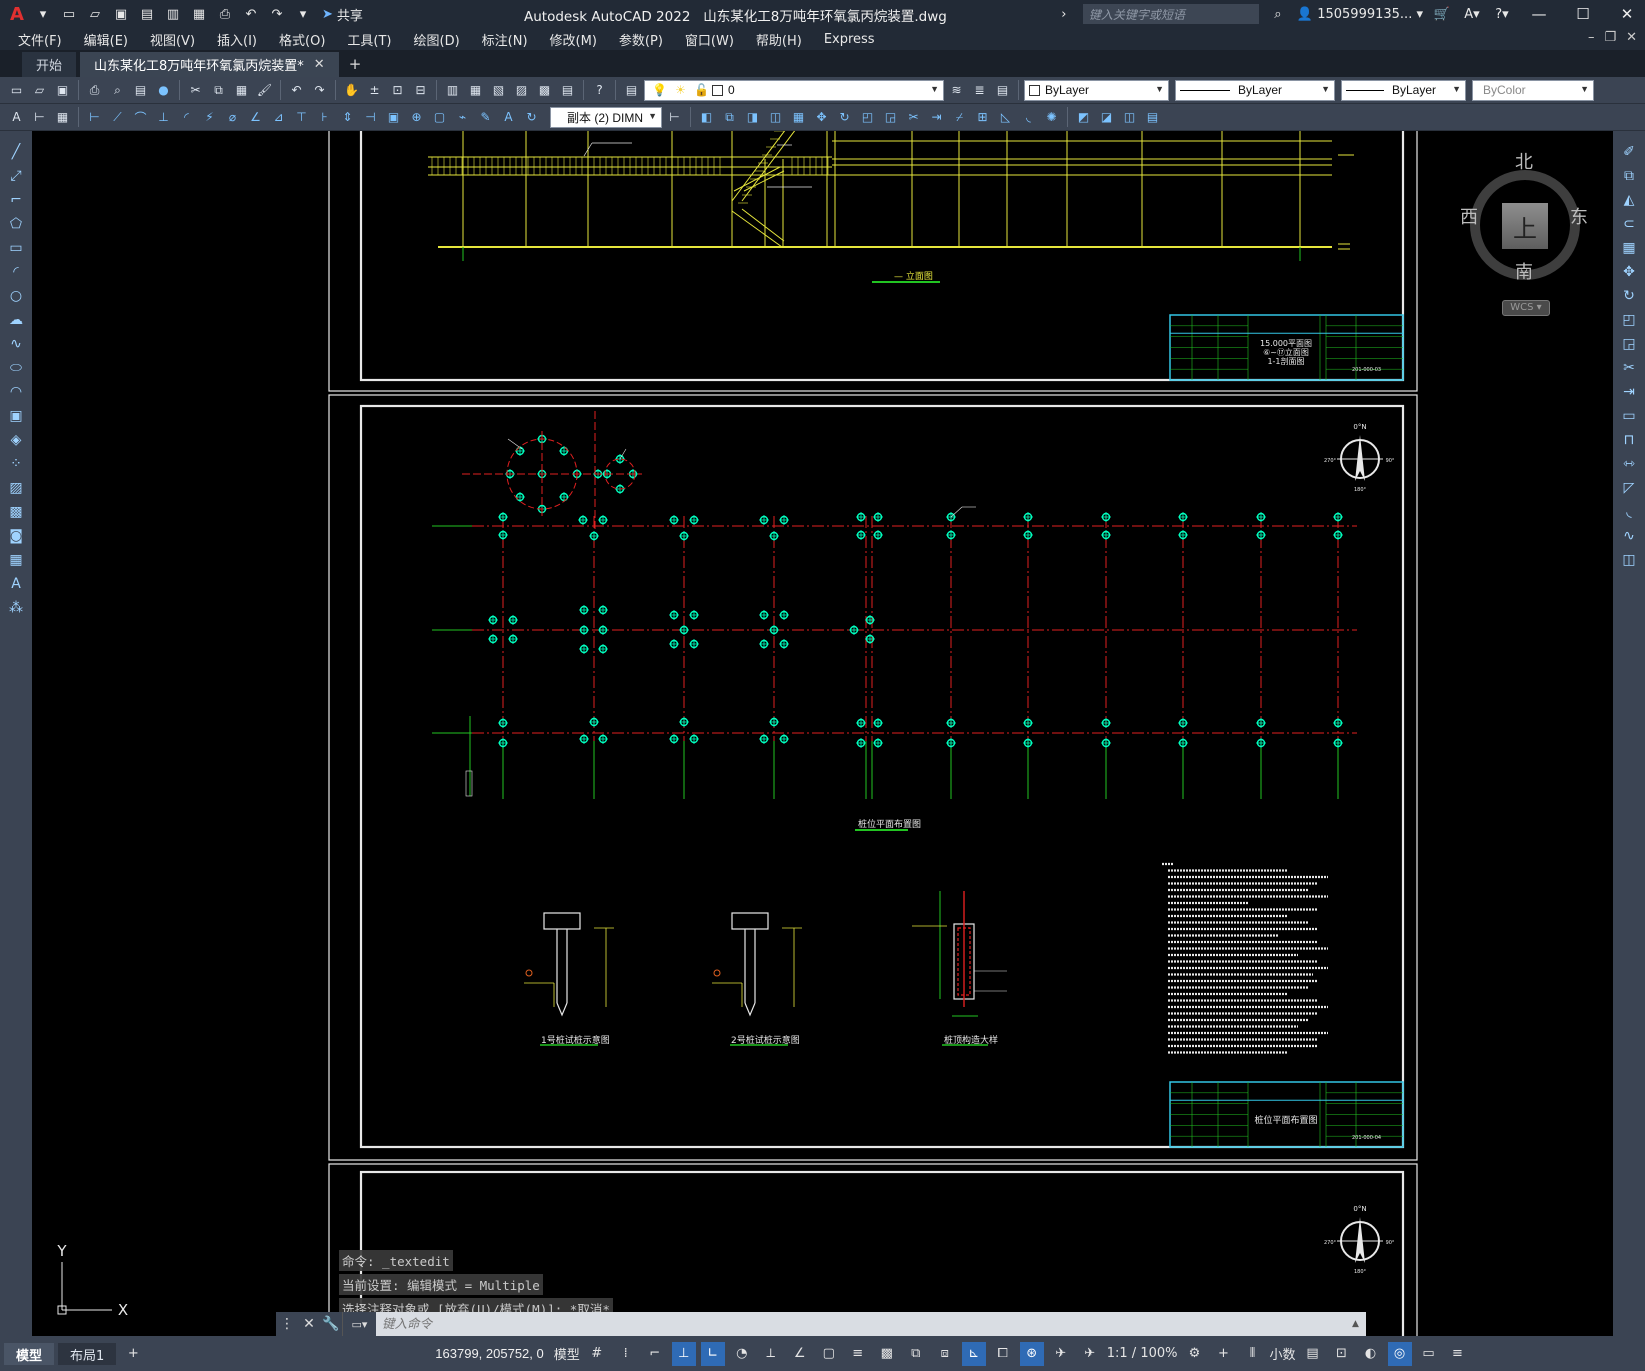  What do you see at coordinates (913, 117) in the screenshot?
I see `trim-icon: ✂` at bounding box center [913, 117].